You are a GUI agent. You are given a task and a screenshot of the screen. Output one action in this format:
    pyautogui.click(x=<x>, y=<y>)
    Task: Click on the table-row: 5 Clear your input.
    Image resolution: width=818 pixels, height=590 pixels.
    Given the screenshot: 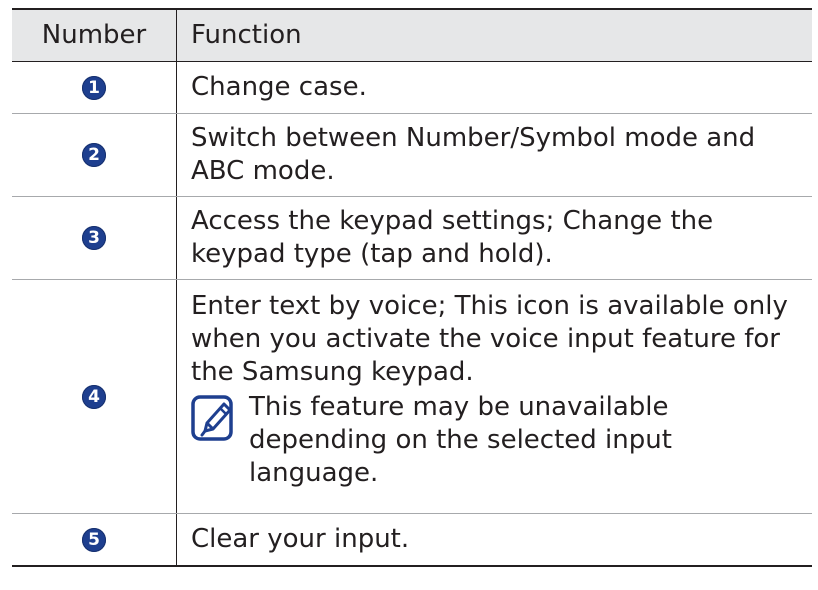 What is the action you would take?
    pyautogui.click(x=412, y=540)
    